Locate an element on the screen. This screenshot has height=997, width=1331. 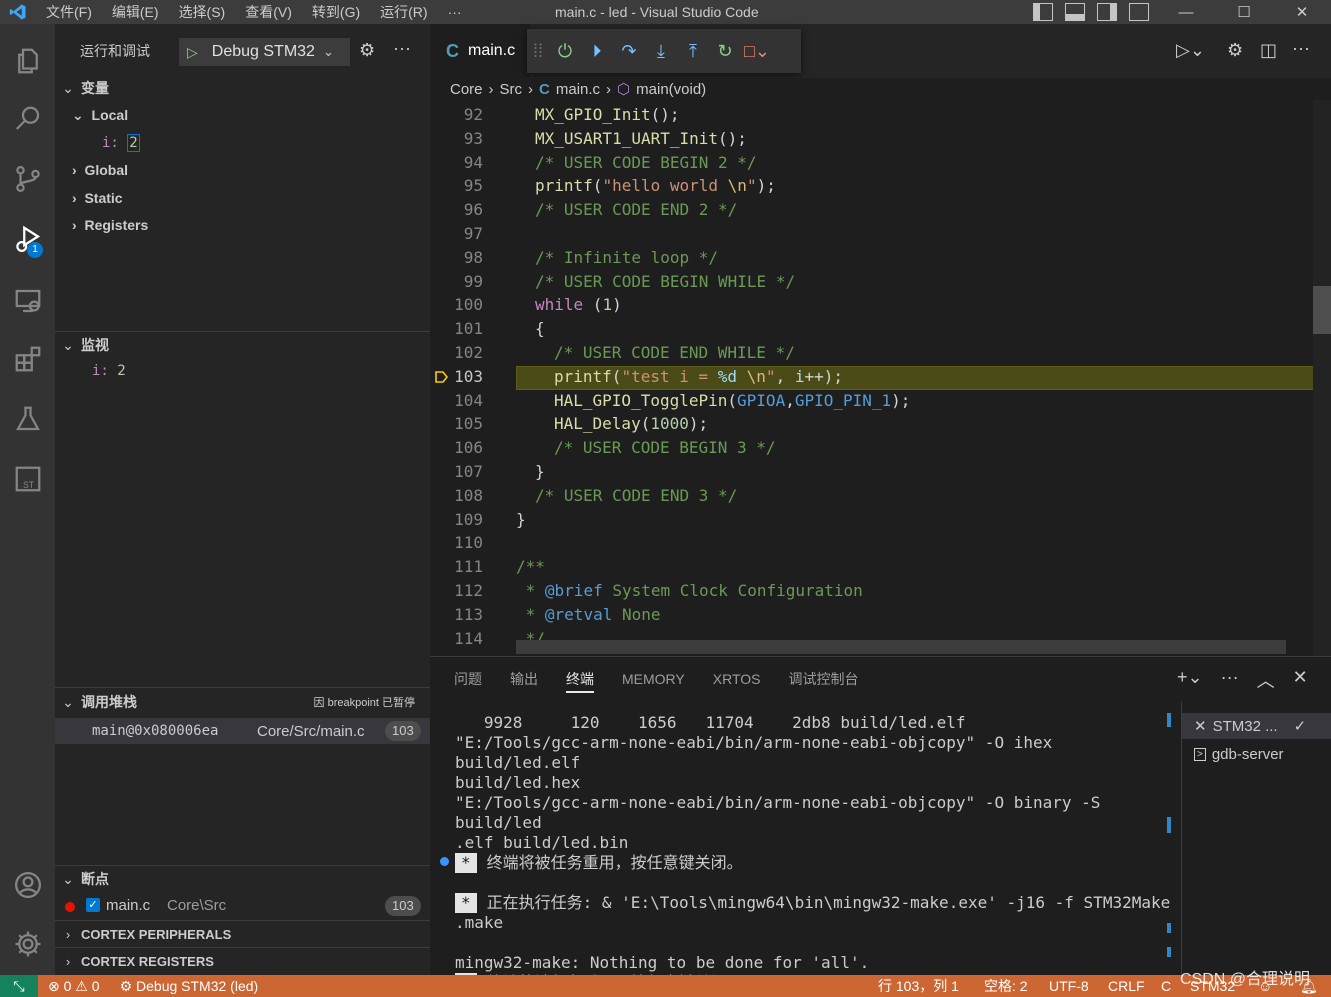
stack-frame-main: main@0x080006ea Core/Src/main.c 103 is located at coordinates (242, 731).